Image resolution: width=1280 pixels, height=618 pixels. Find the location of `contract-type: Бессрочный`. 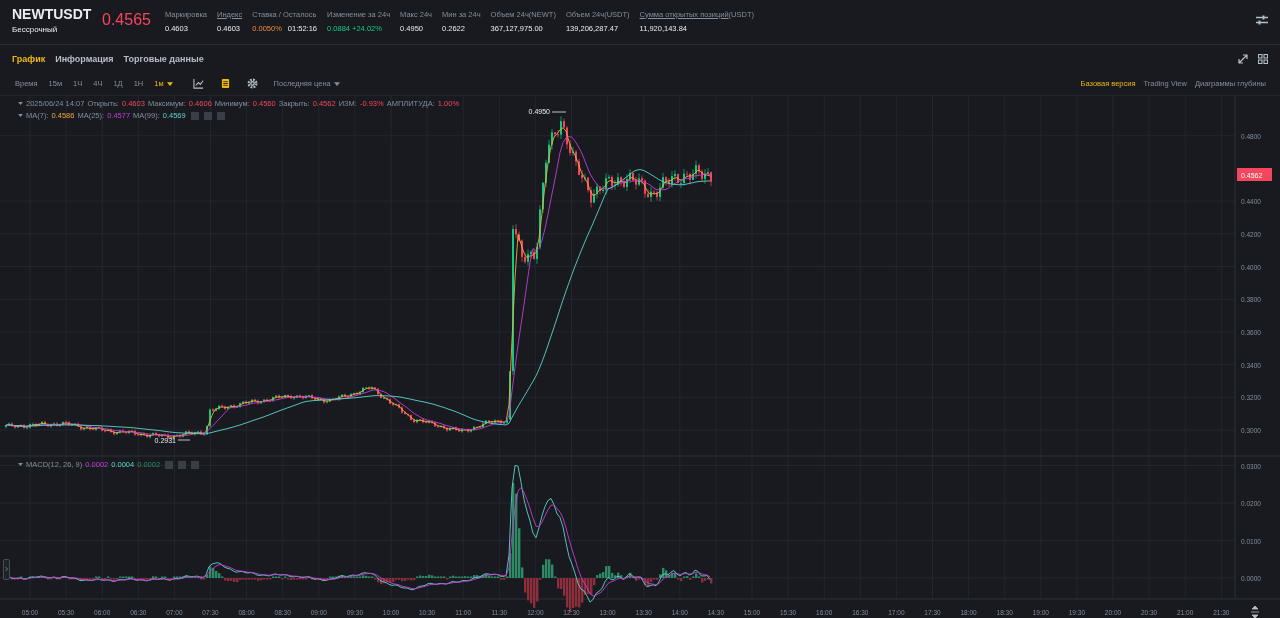

contract-type: Бессрочный is located at coordinates (35, 29).